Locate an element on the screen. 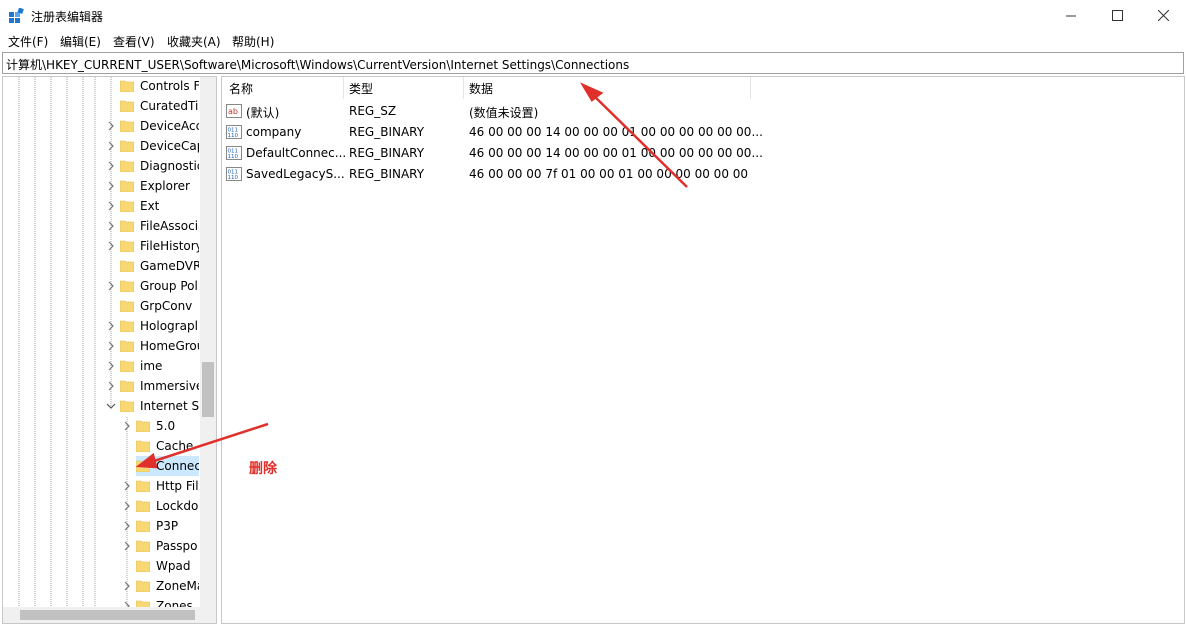 The image size is (1186, 625). menu-help: 帮助(H) is located at coordinates (253, 41).